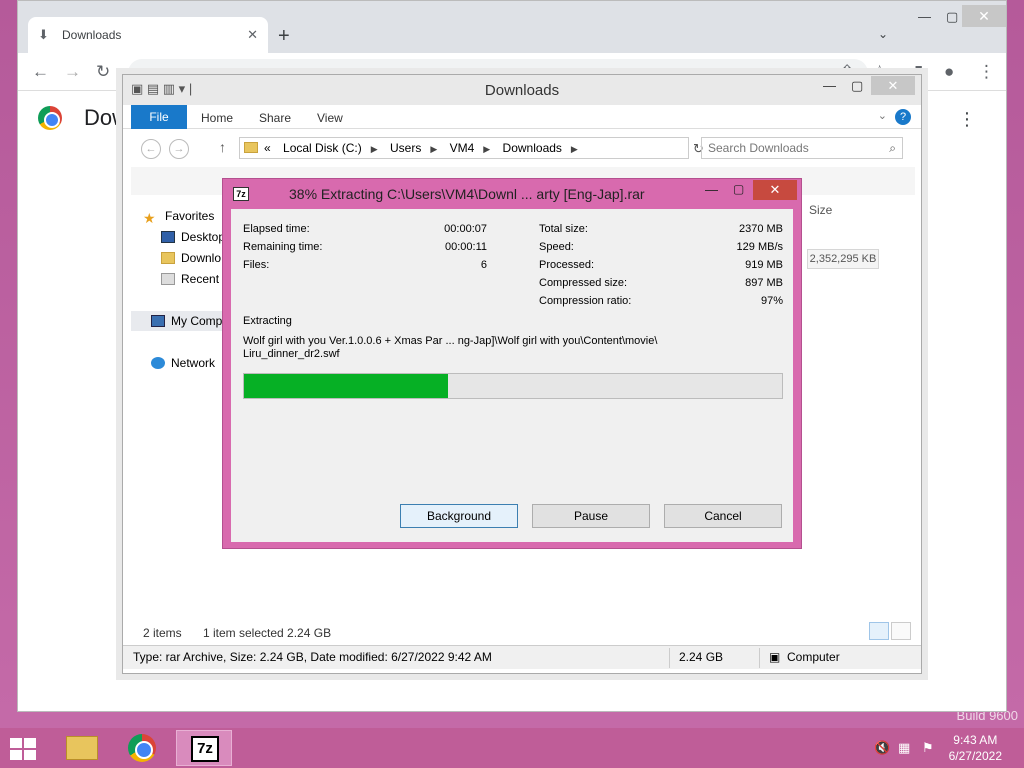 This screenshot has height=768, width=1024. What do you see at coordinates (904, 748) in the screenshot?
I see `network-status-icon: ▦` at bounding box center [904, 748].